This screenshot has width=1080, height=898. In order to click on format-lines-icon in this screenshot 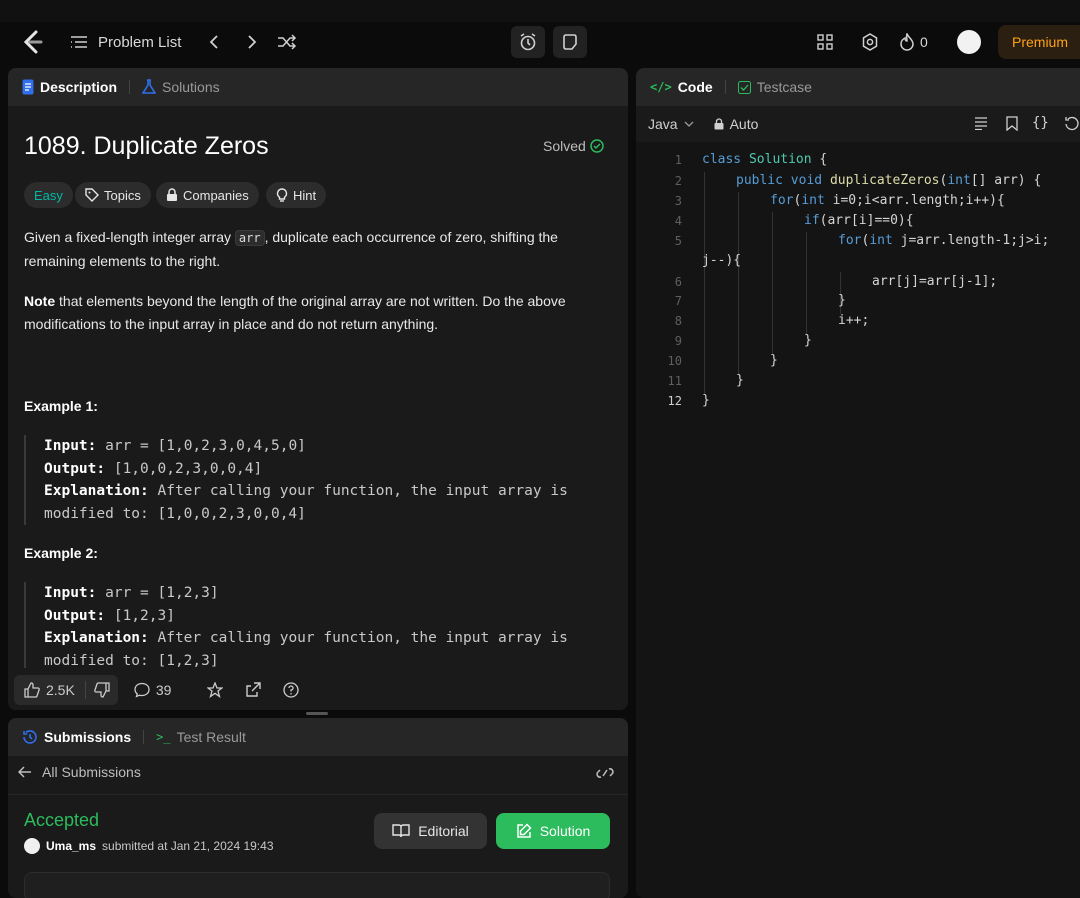, I will do `click(981, 123)`.